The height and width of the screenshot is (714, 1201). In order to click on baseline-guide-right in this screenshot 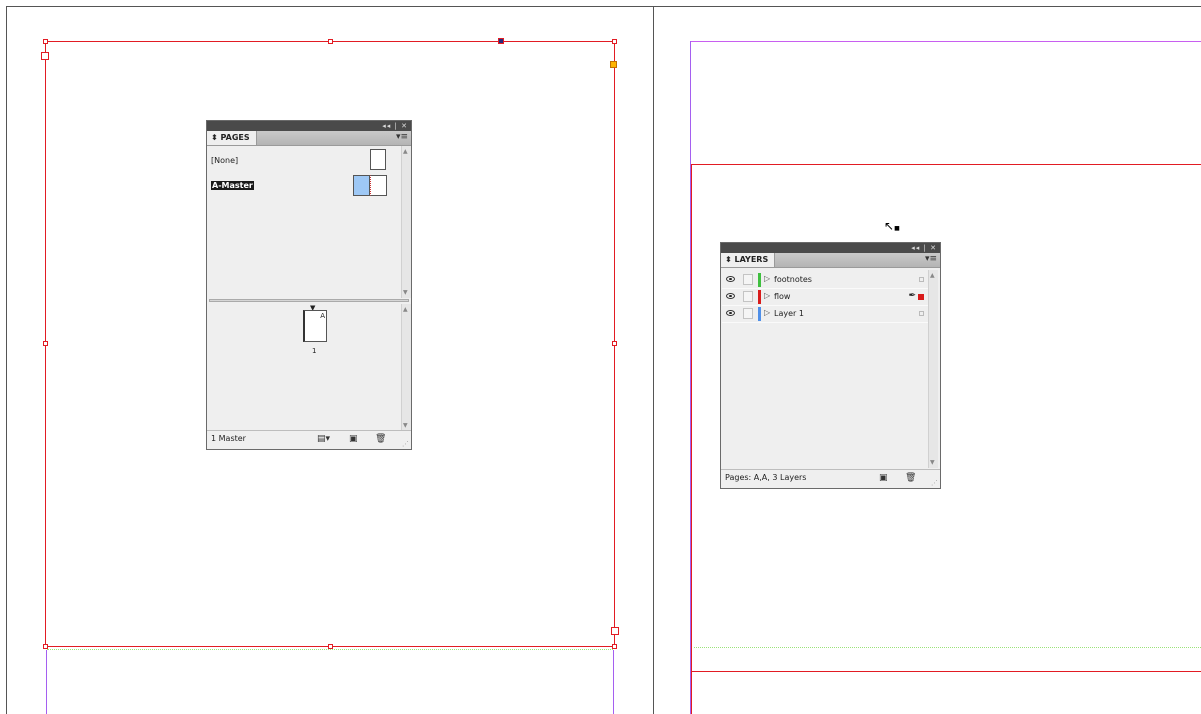, I will do `click(947, 647)`.